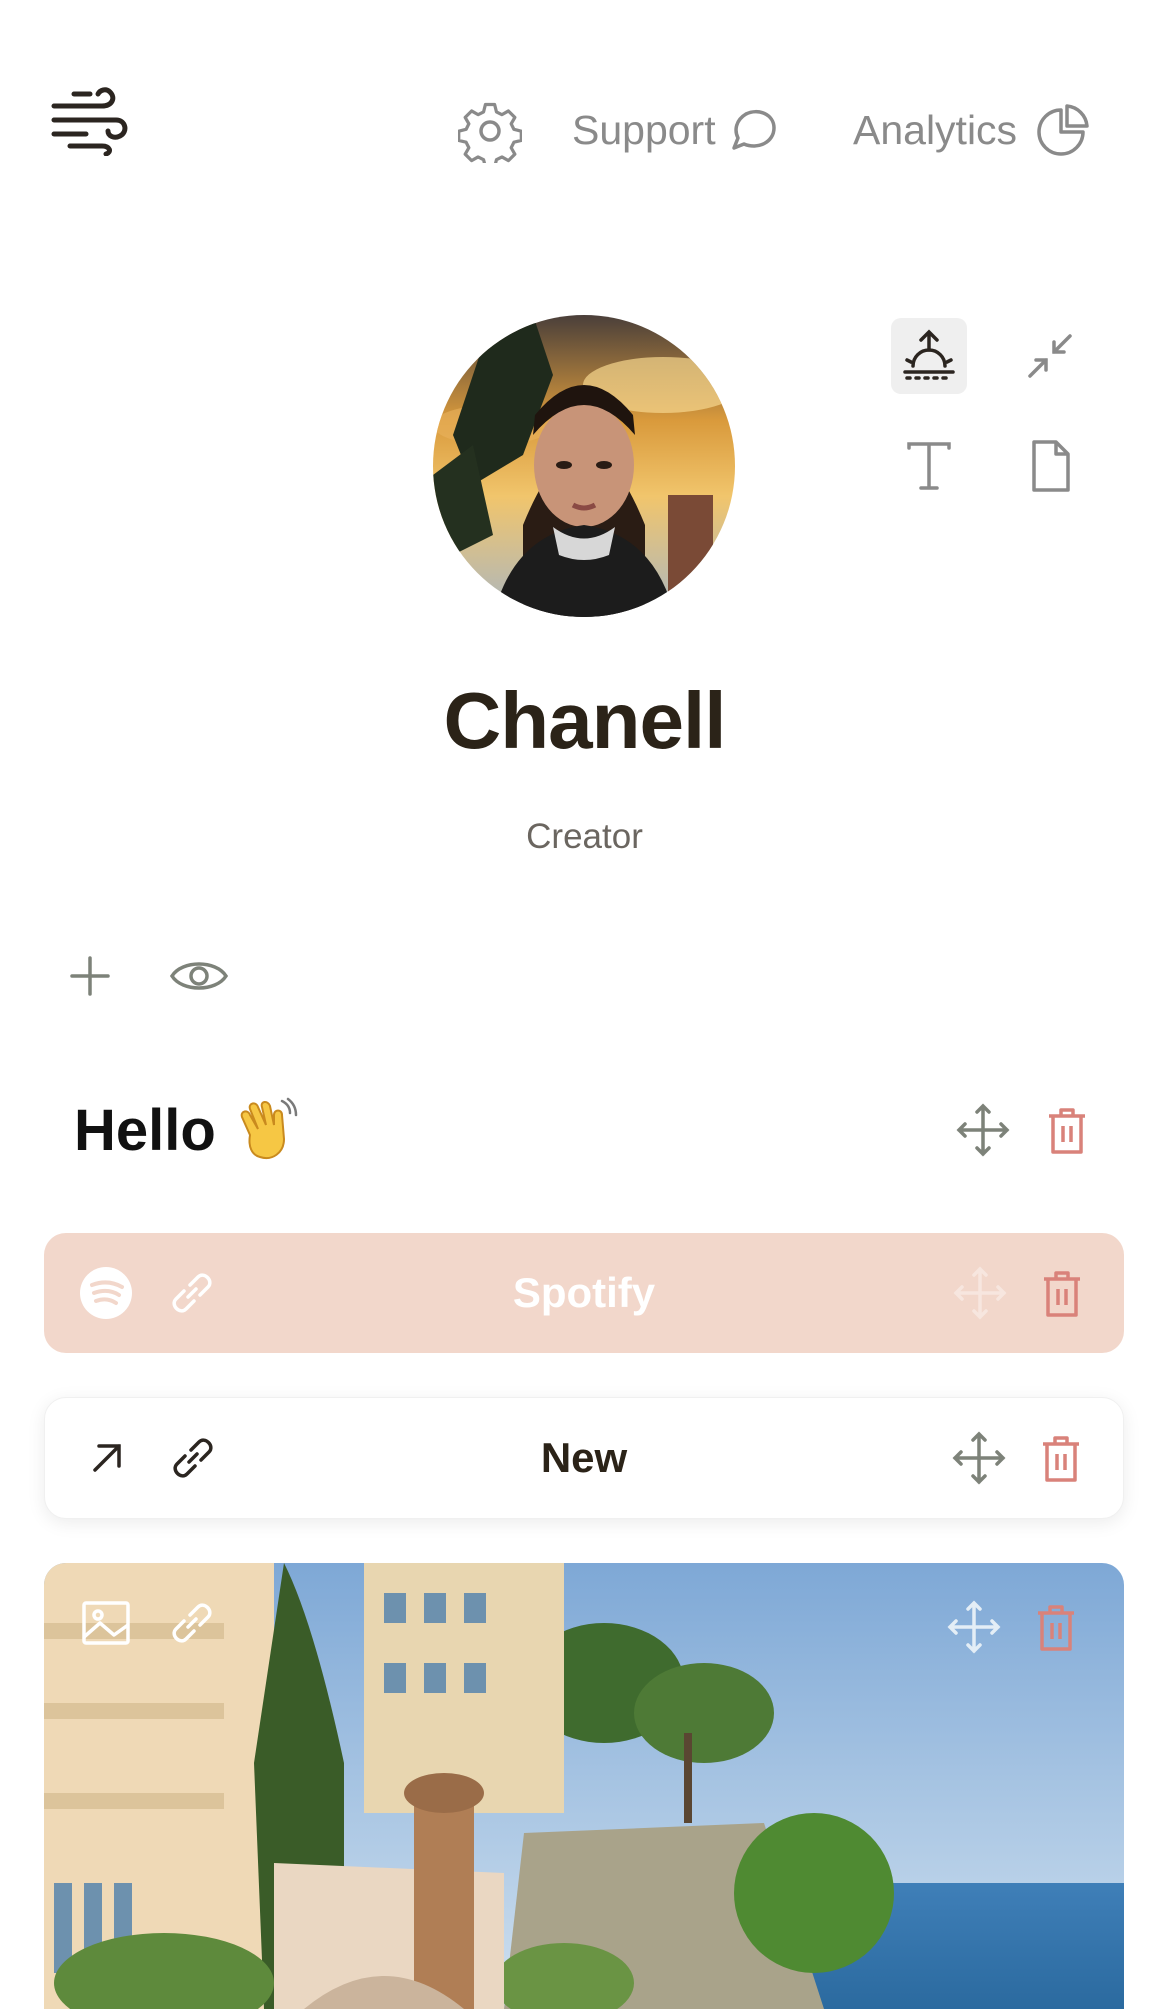  Describe the element at coordinates (490, 134) in the screenshot. I see `gear-icon` at that location.